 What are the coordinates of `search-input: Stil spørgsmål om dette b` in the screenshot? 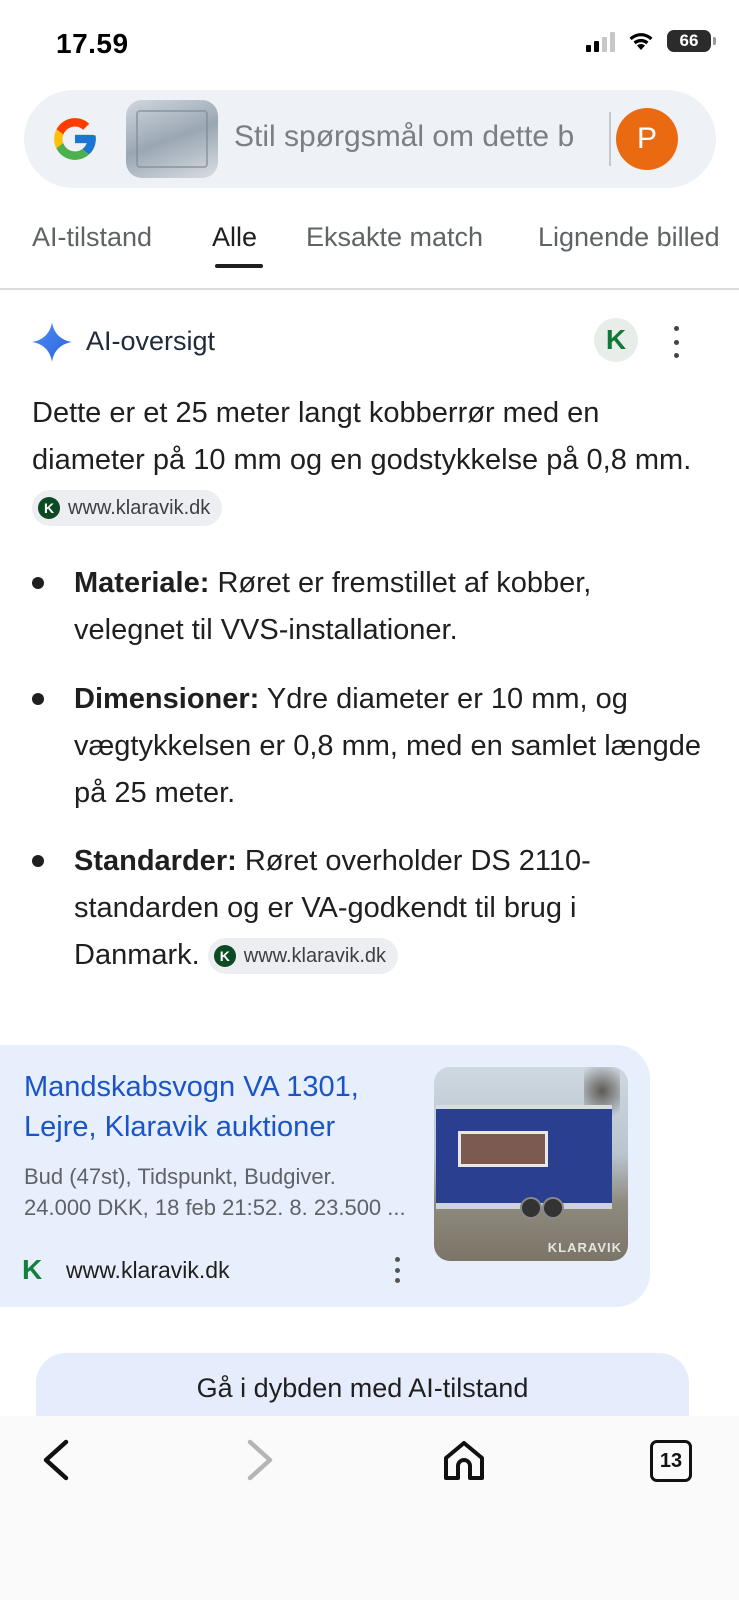 It's located at (414, 137).